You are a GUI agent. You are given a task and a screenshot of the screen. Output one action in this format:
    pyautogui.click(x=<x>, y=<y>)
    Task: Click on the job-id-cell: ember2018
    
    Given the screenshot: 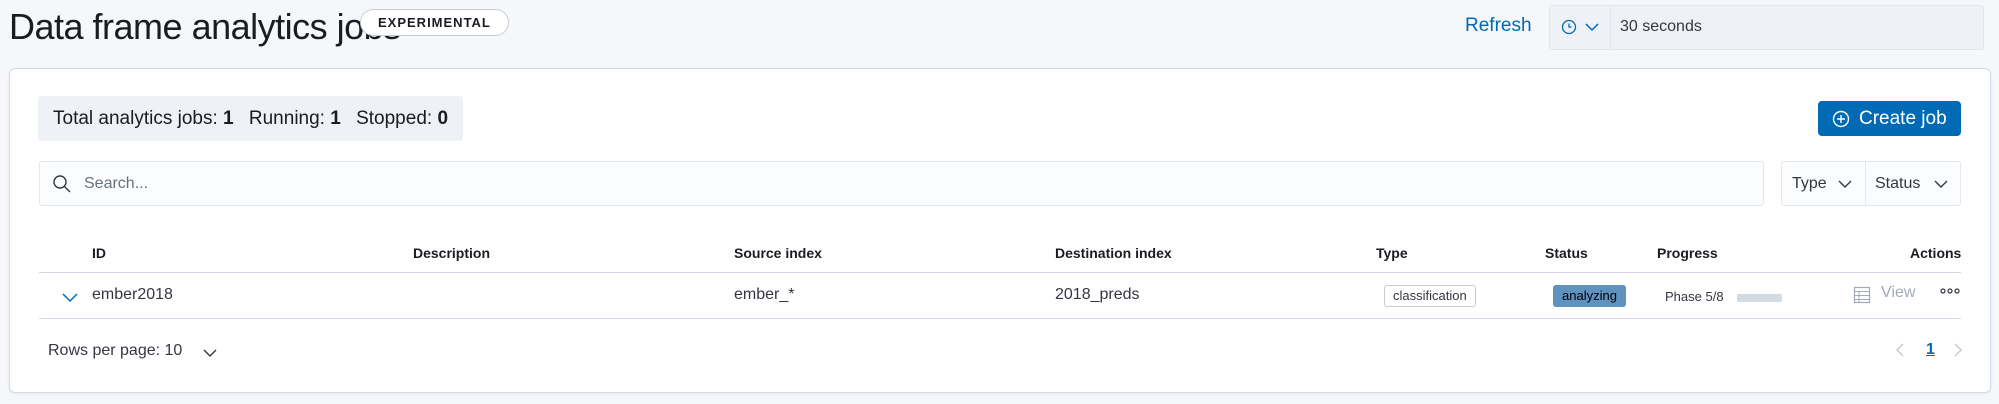 What is the action you would take?
    pyautogui.click(x=132, y=294)
    